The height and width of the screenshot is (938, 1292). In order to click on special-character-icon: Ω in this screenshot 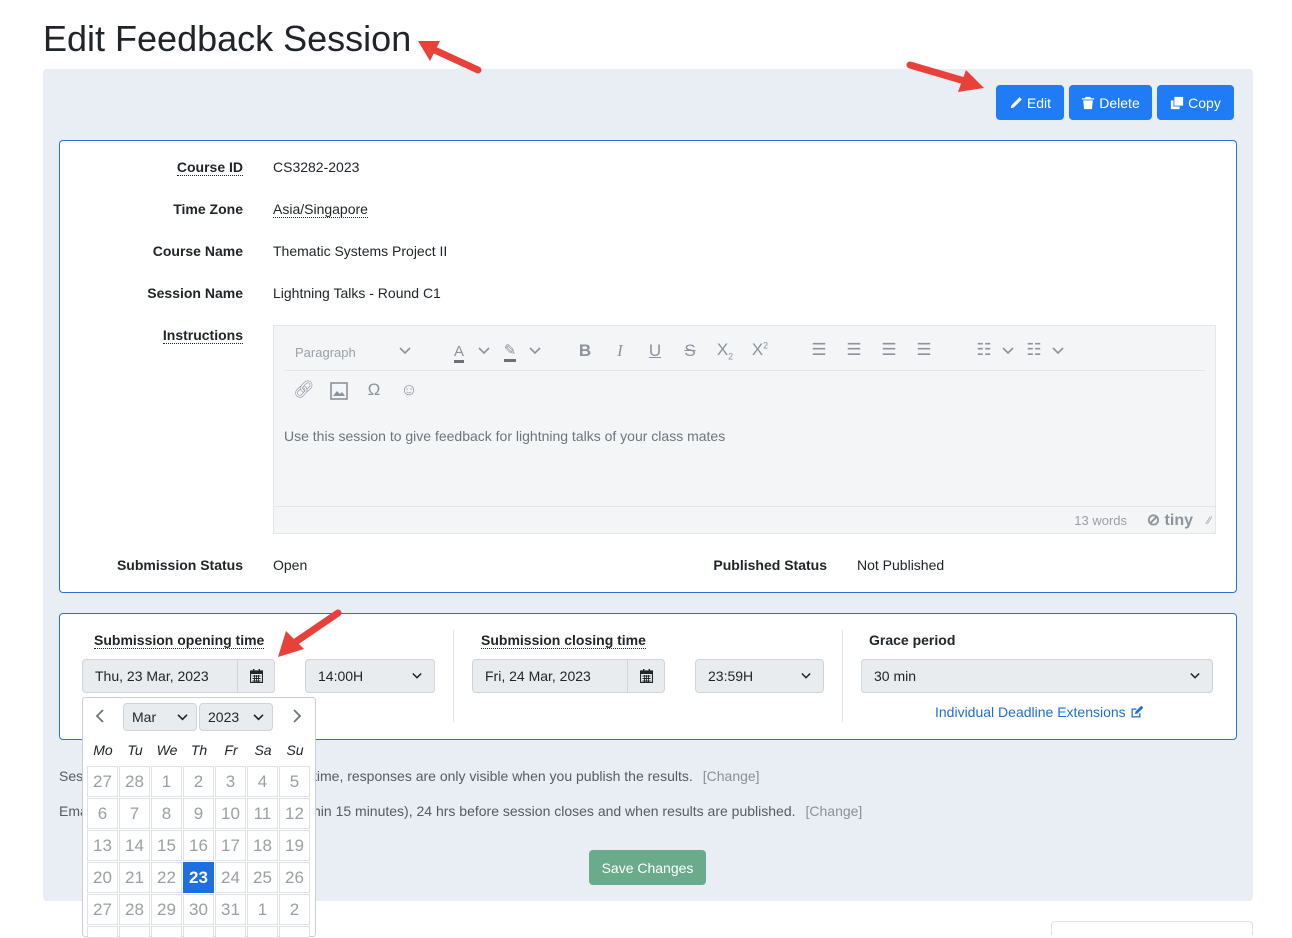, I will do `click(374, 390)`.